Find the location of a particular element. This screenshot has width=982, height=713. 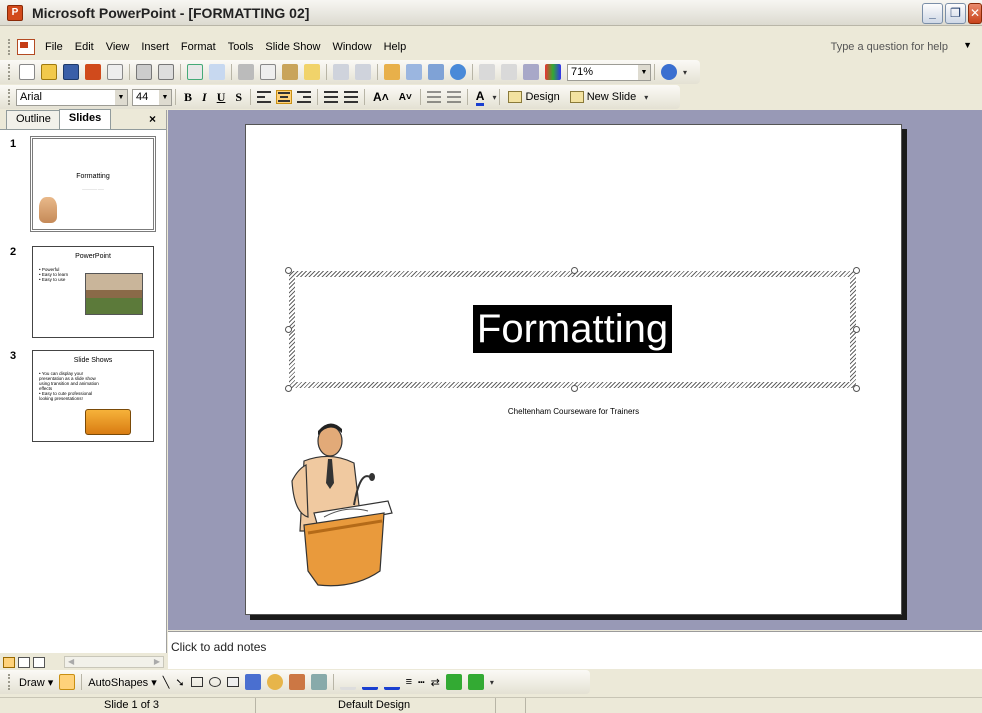

undo-icon is located at coordinates (341, 72).